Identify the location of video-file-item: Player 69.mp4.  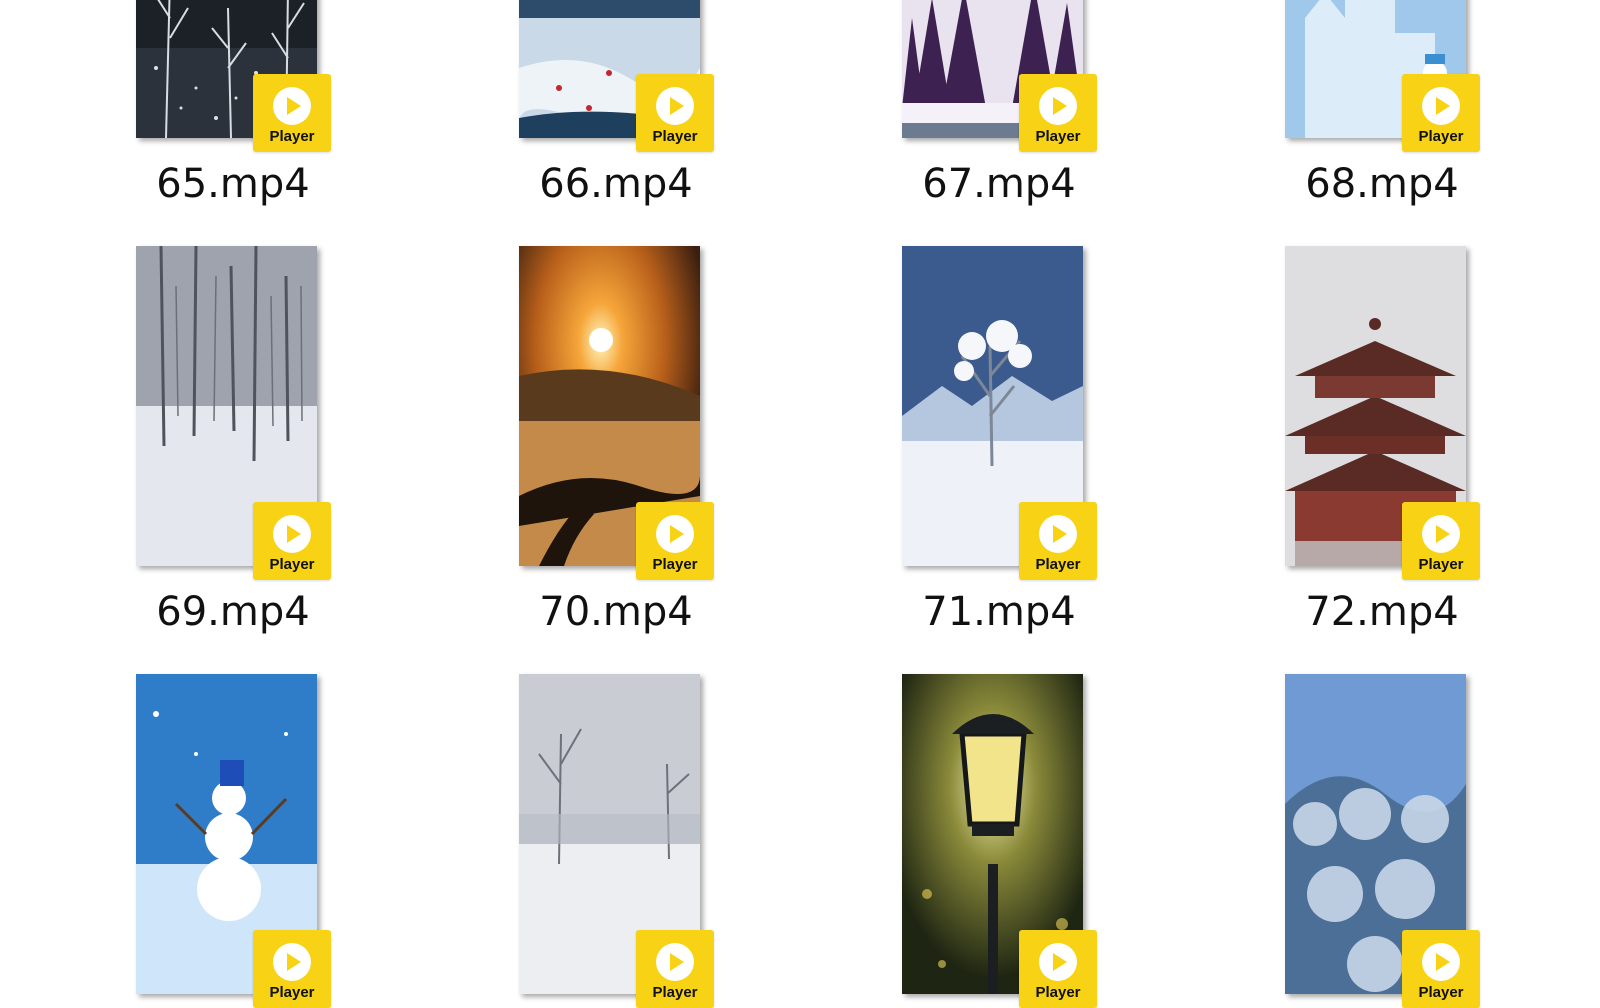
(251, 440).